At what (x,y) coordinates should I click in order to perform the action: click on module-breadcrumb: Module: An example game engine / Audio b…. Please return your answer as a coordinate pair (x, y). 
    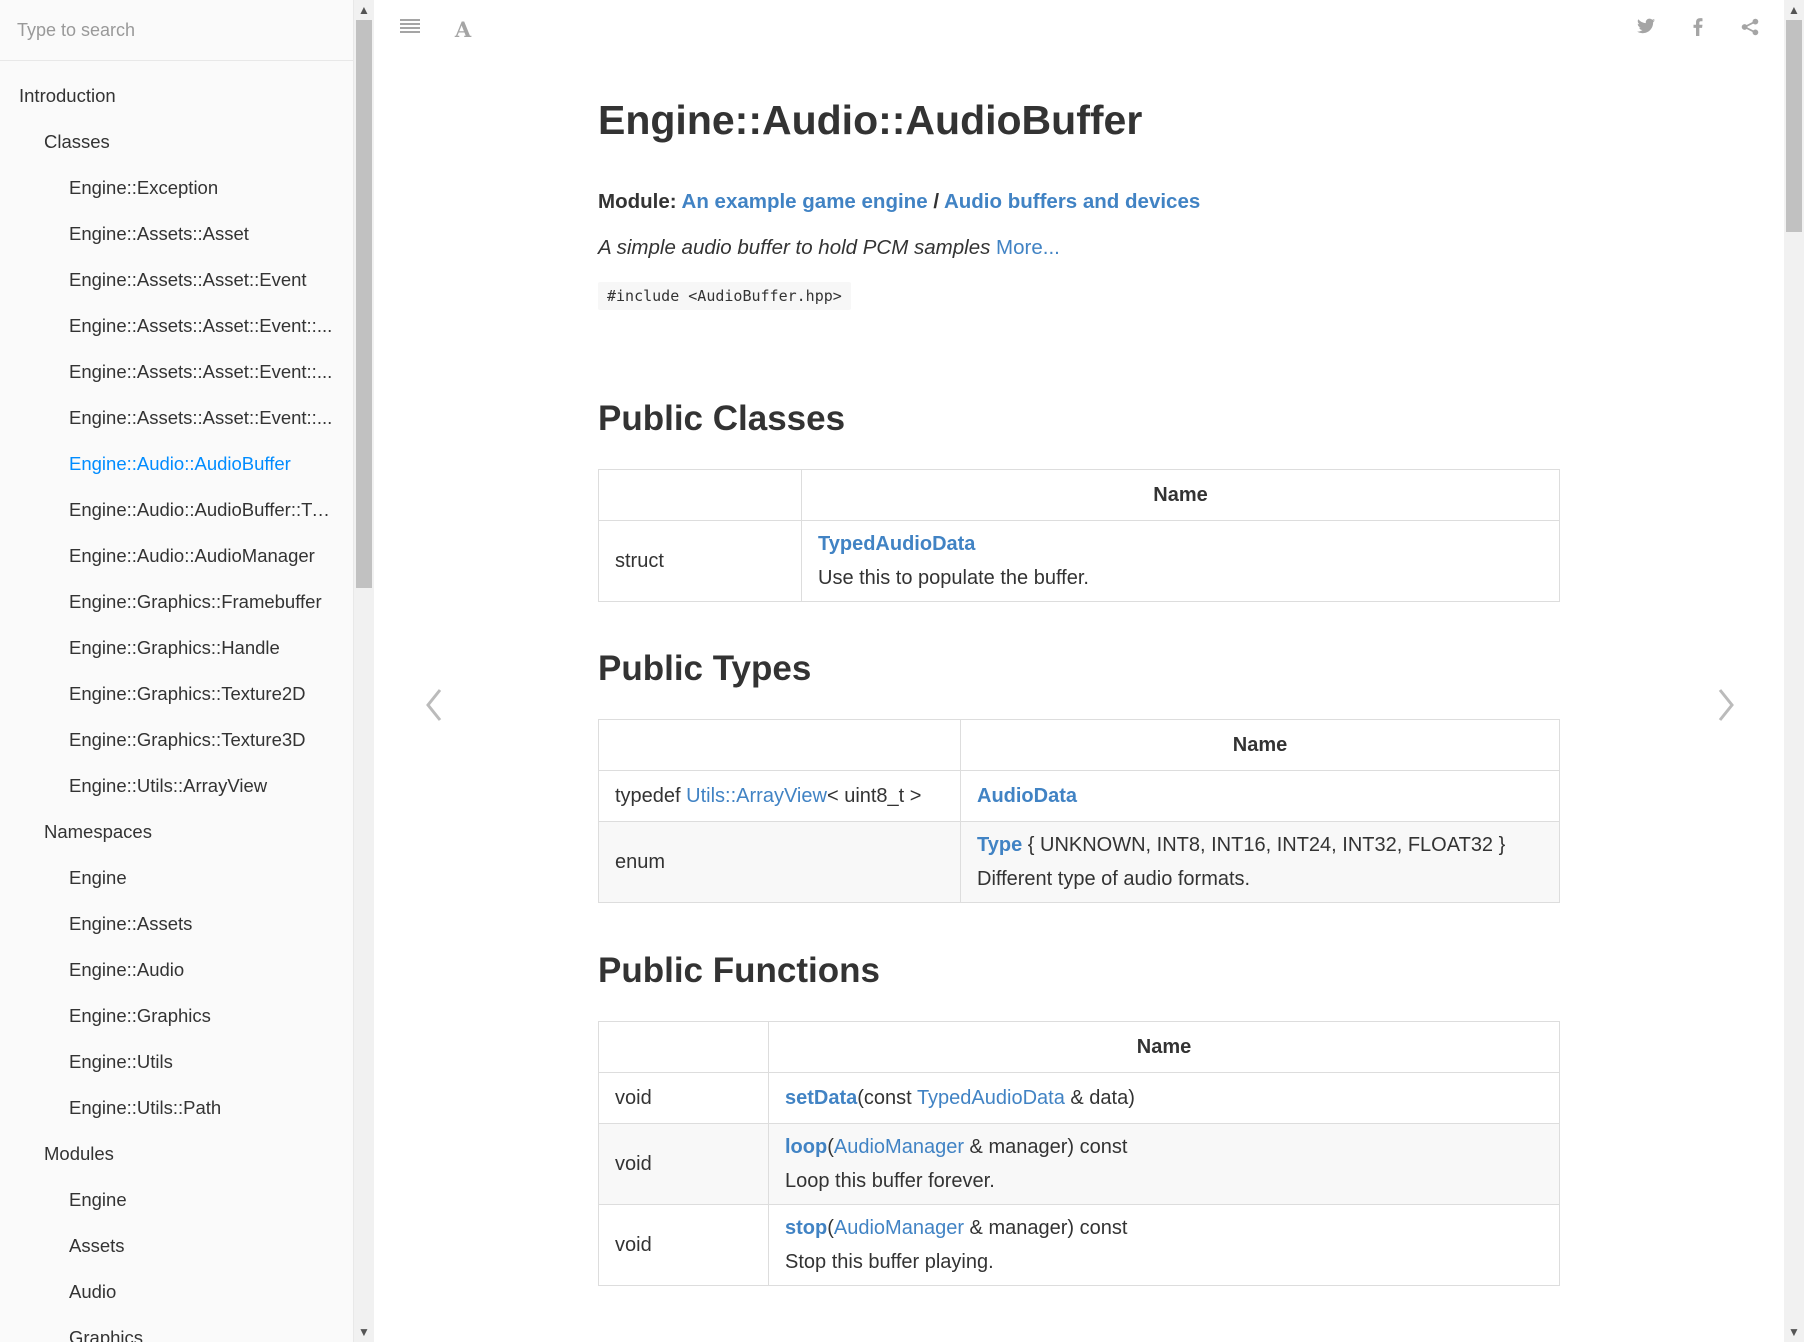
    Looking at the image, I should click on (1079, 202).